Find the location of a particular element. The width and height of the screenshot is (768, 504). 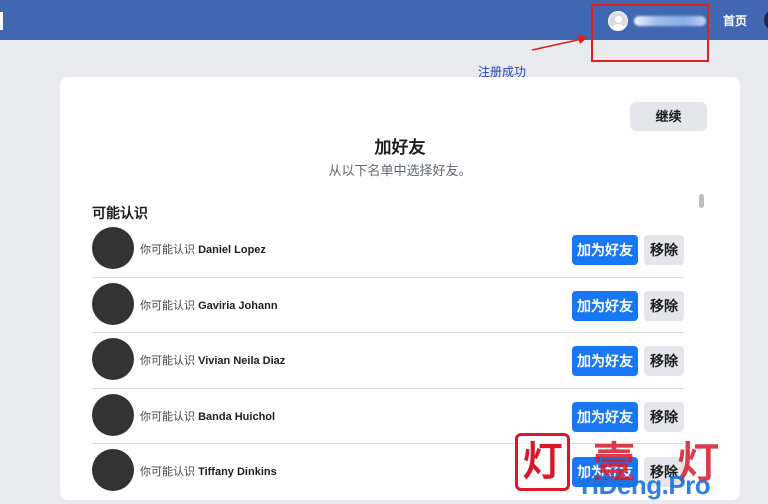

suggestion-text: 你可能认识 Vivian Neila Diaz is located at coordinates (212, 360).